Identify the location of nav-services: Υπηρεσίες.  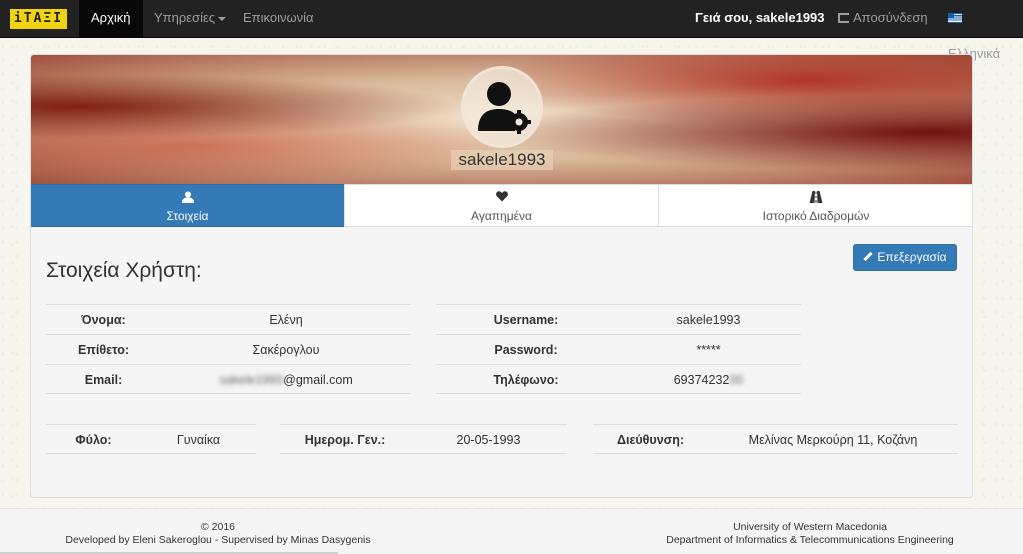
(190, 19).